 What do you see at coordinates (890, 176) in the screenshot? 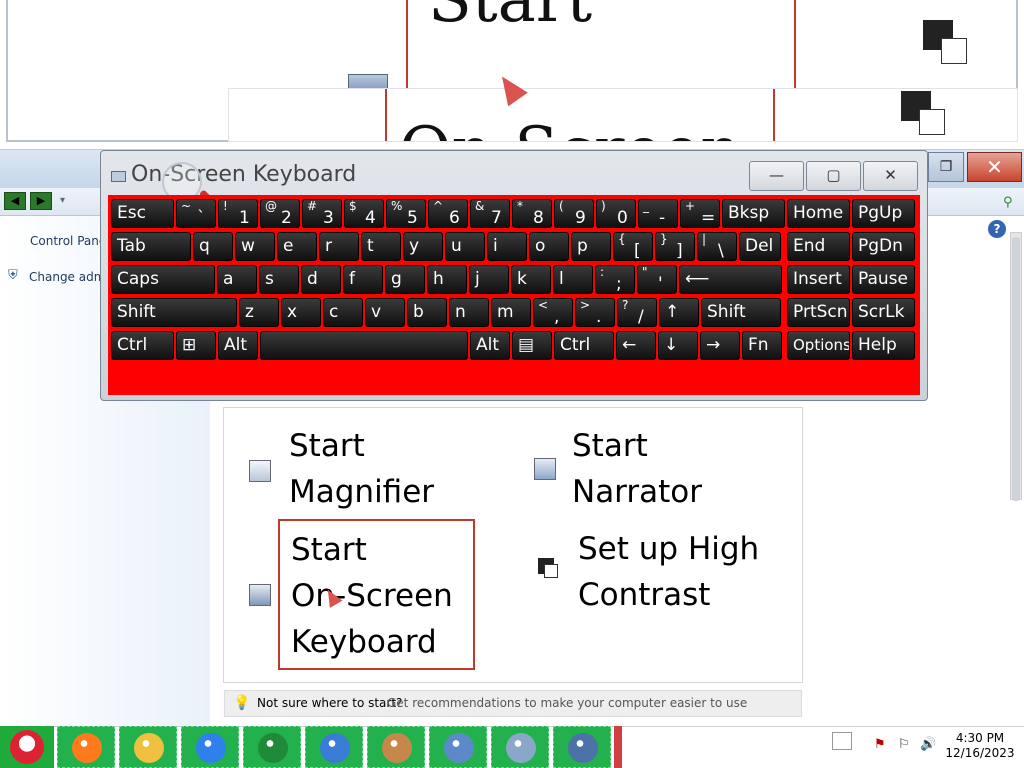
I see `osk-close-button: ✕` at bounding box center [890, 176].